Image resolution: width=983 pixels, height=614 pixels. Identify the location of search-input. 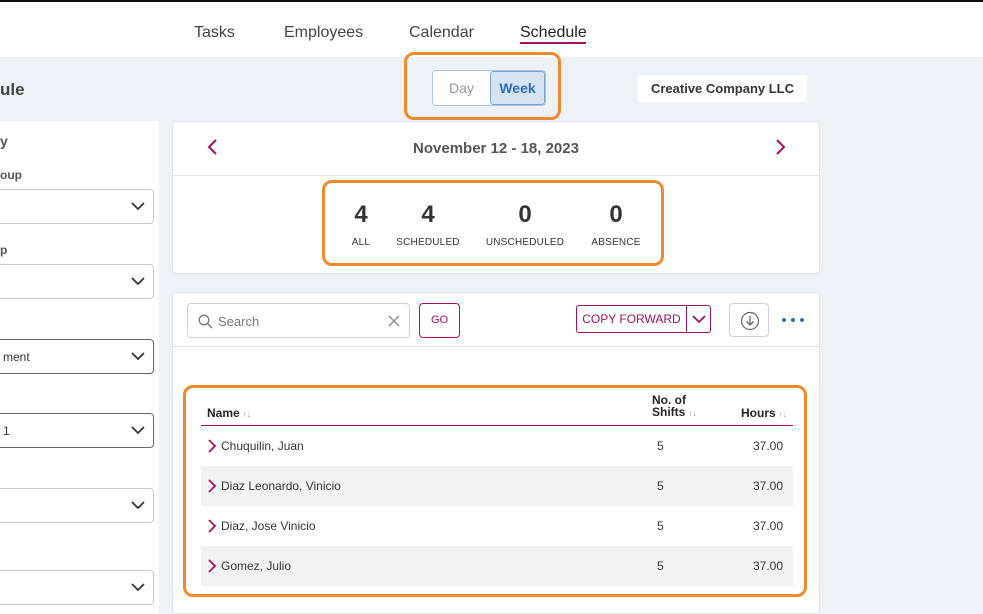
(298, 321).